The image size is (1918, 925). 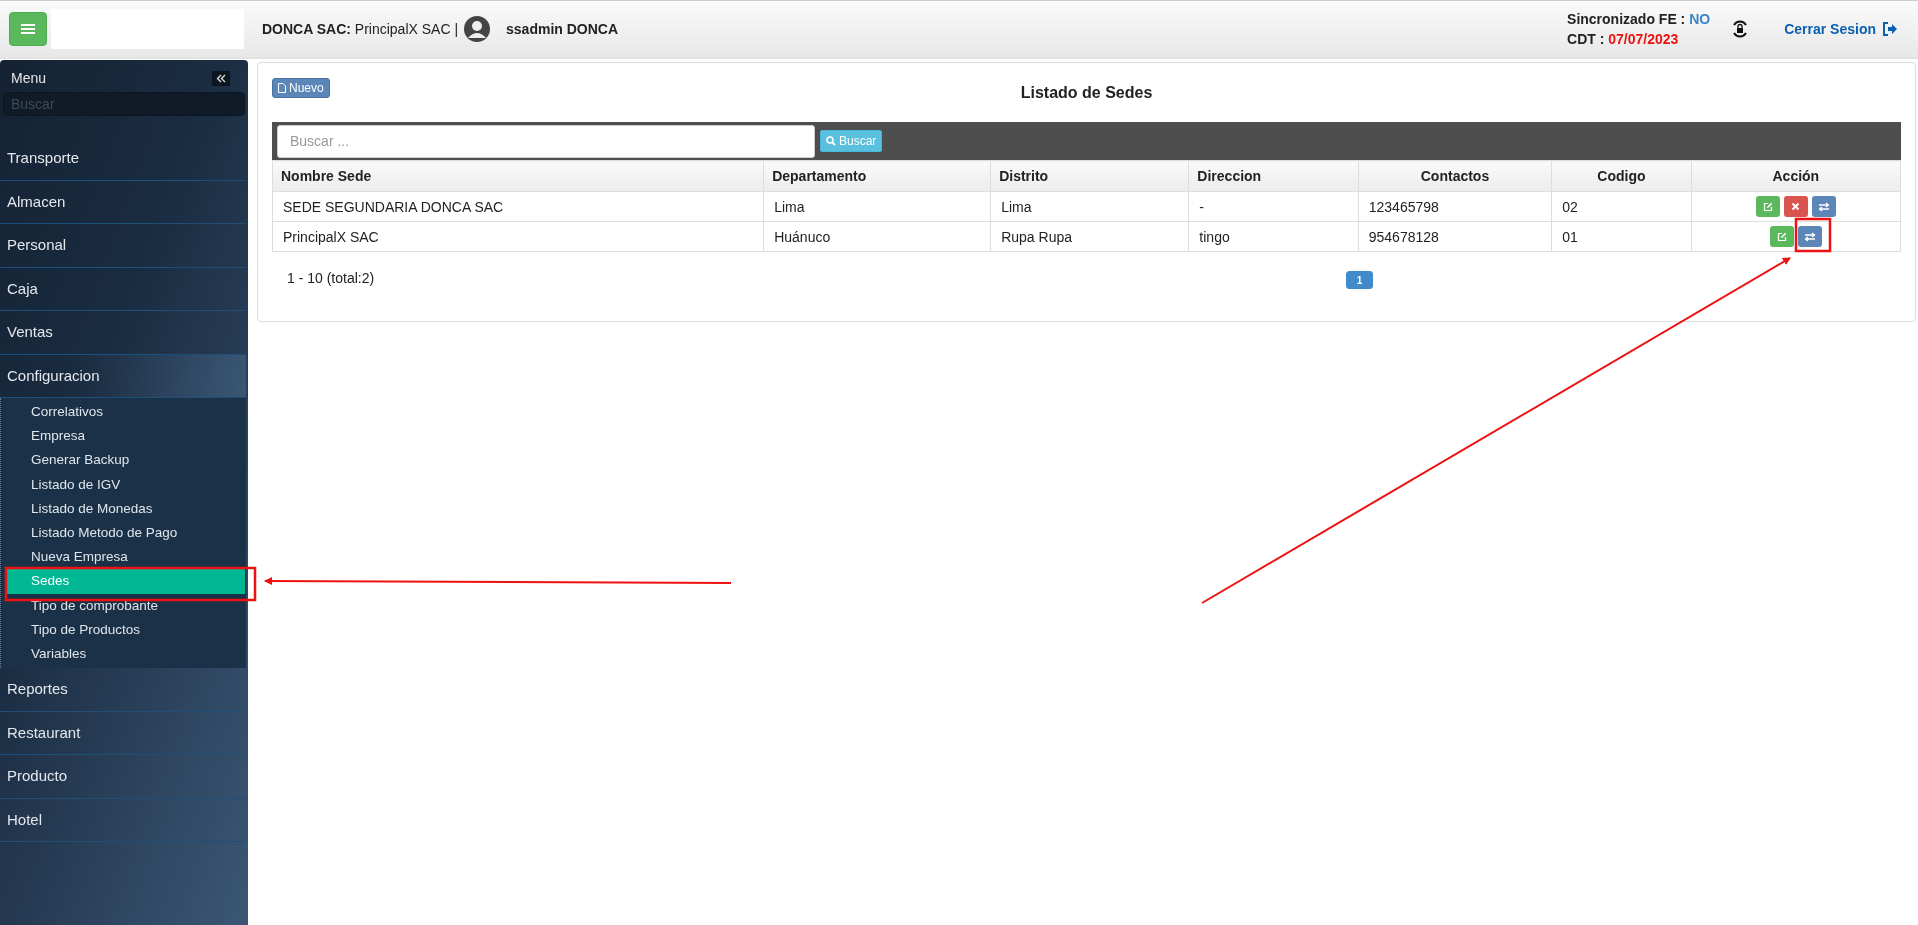 What do you see at coordinates (1796, 176) in the screenshot?
I see `column-header: Acción` at bounding box center [1796, 176].